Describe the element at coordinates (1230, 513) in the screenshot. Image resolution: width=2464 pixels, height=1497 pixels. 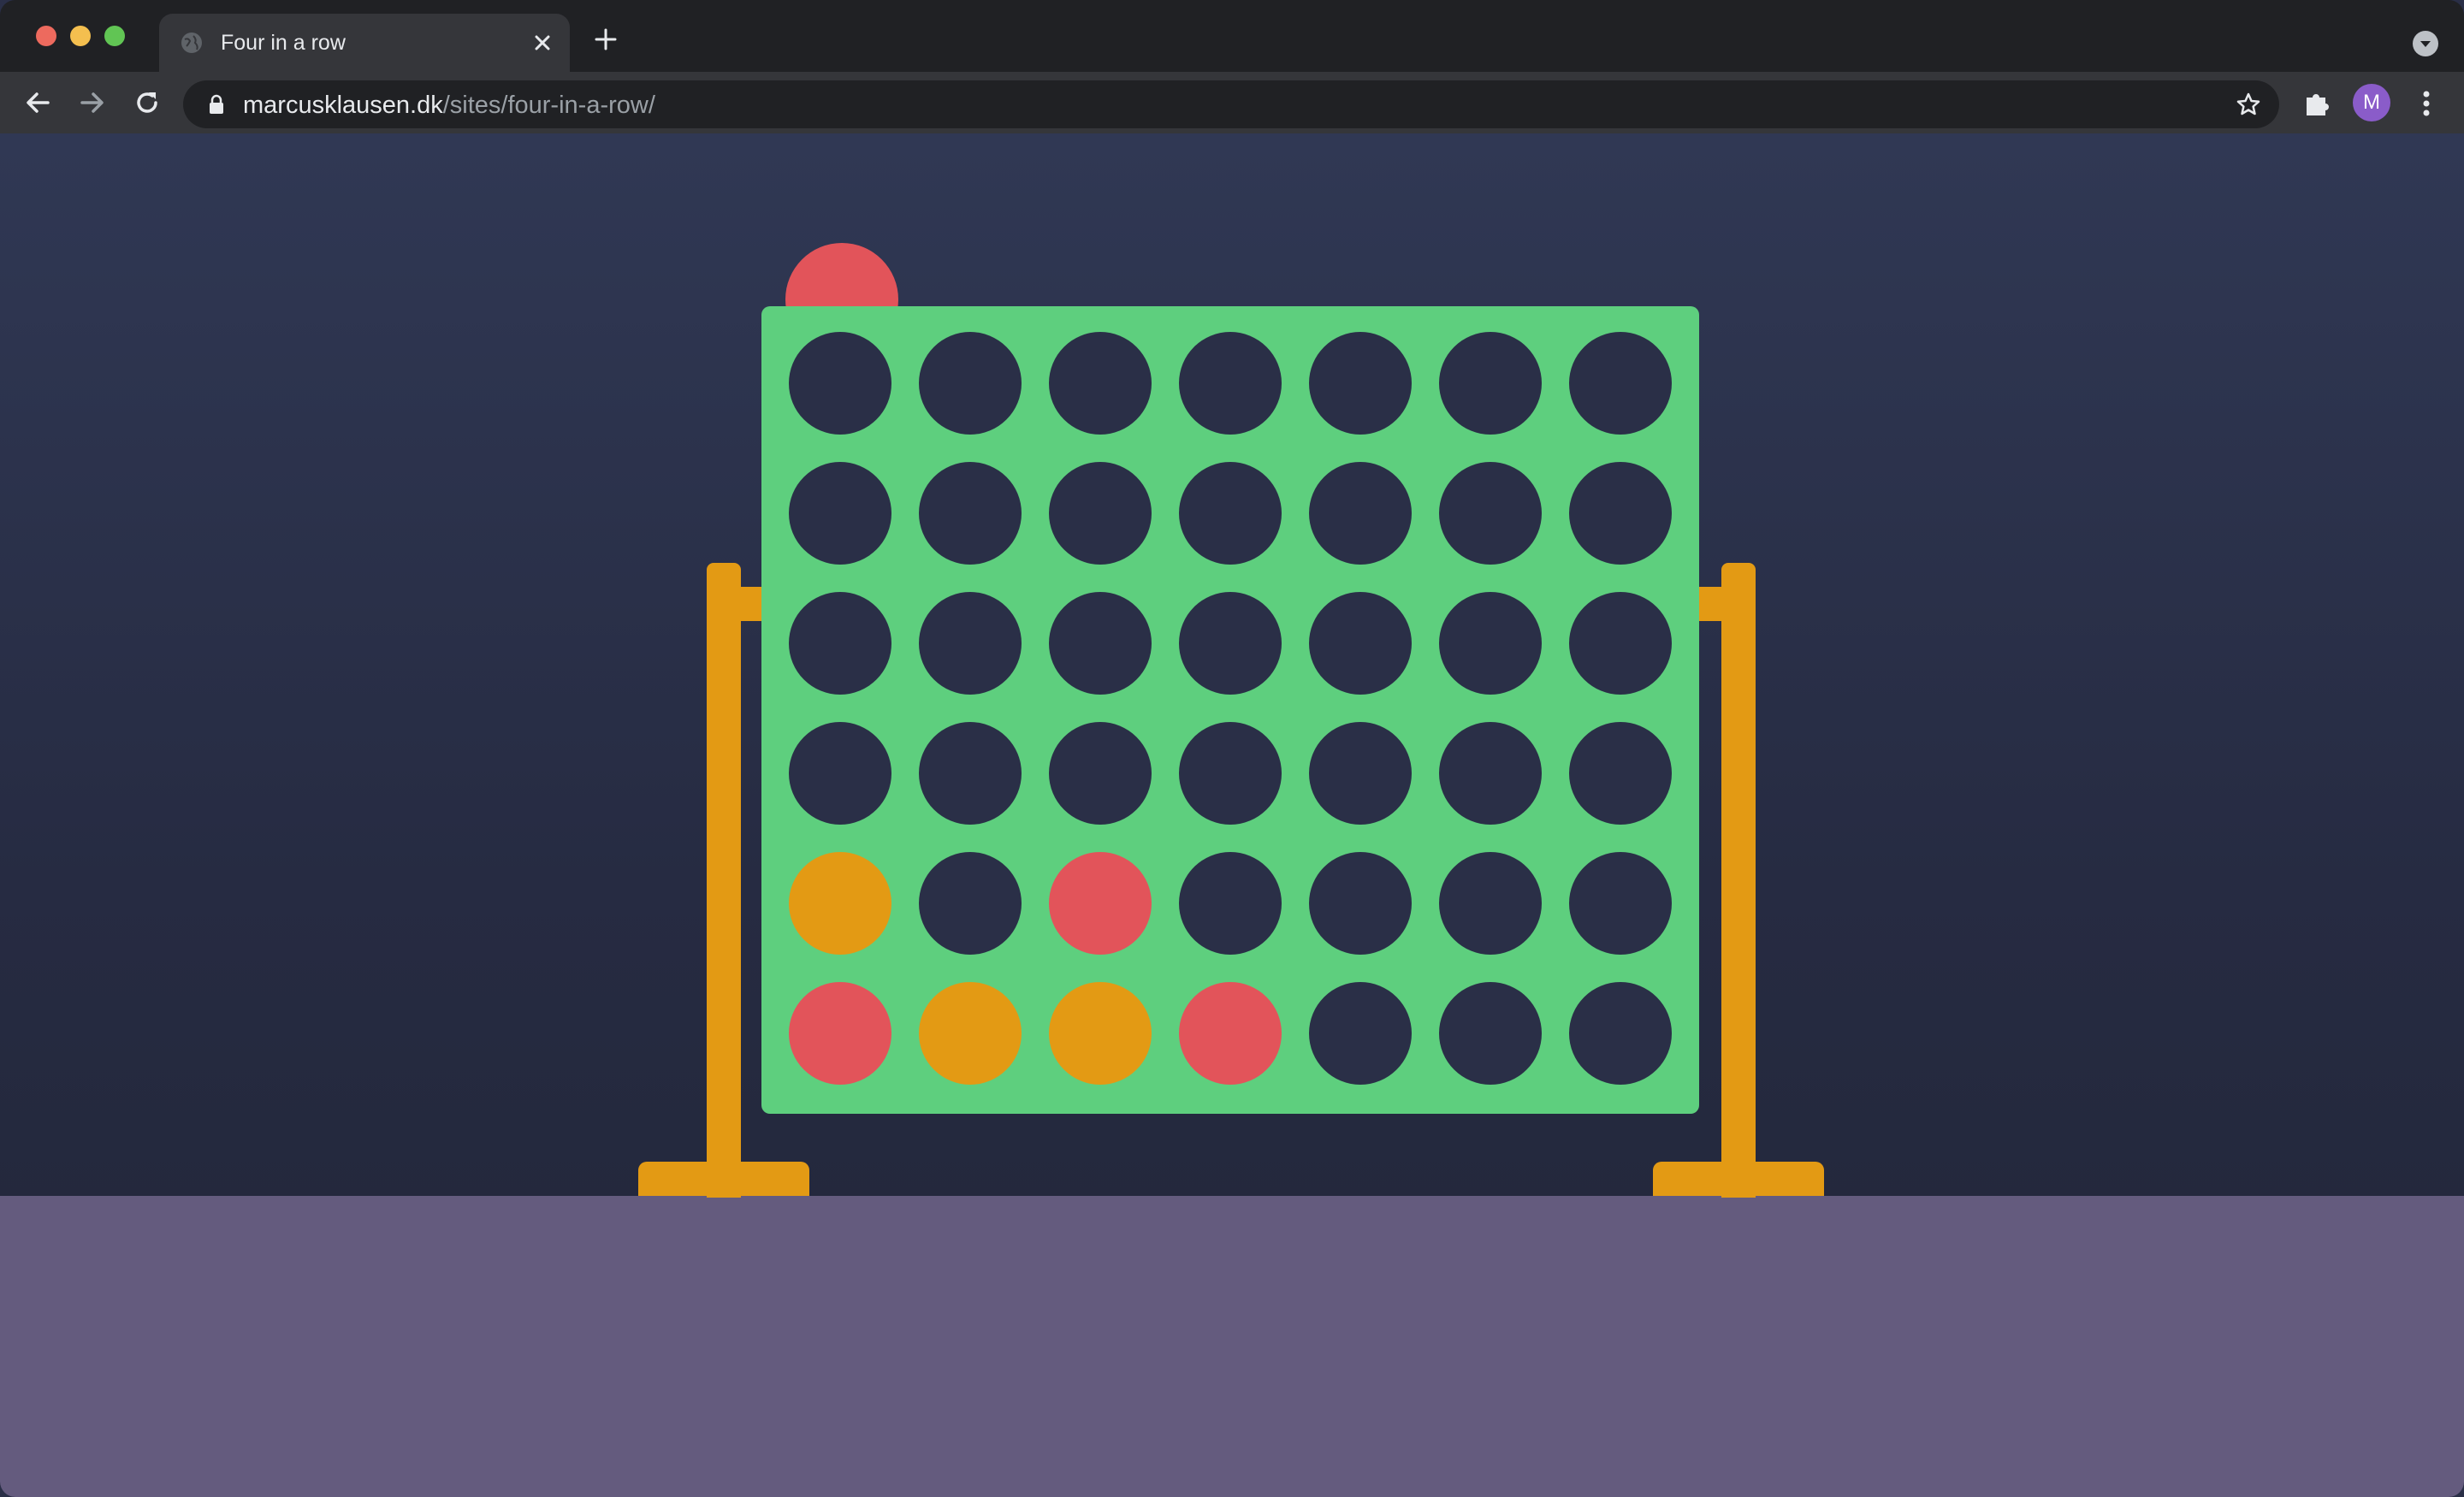
I see `board-cell-r1-c3-empty` at that location.